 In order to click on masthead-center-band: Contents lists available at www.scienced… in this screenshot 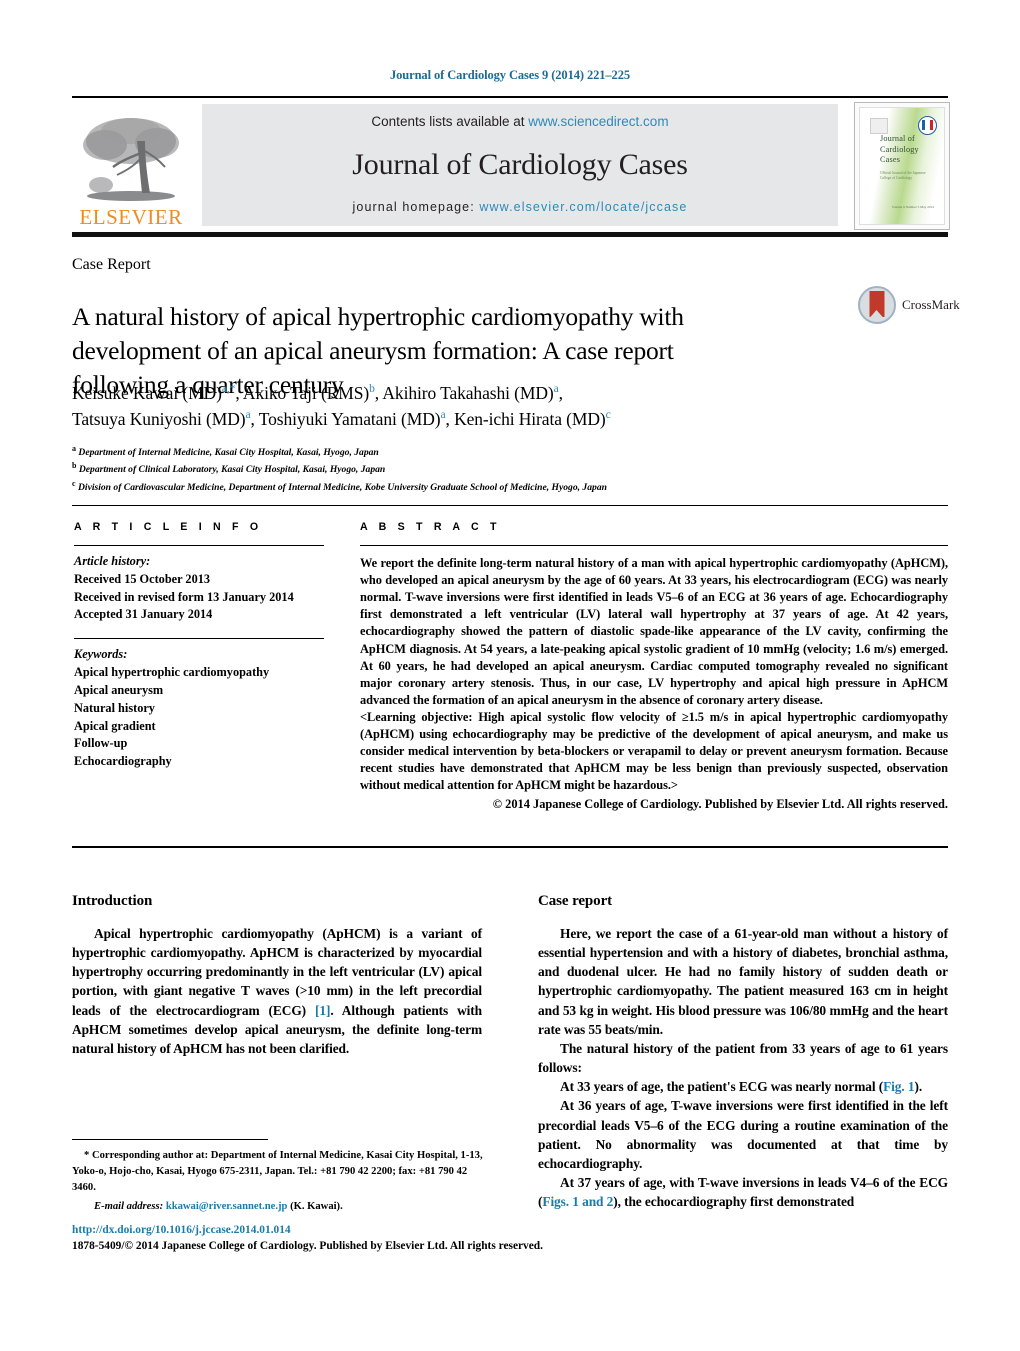, I will do `click(520, 165)`.